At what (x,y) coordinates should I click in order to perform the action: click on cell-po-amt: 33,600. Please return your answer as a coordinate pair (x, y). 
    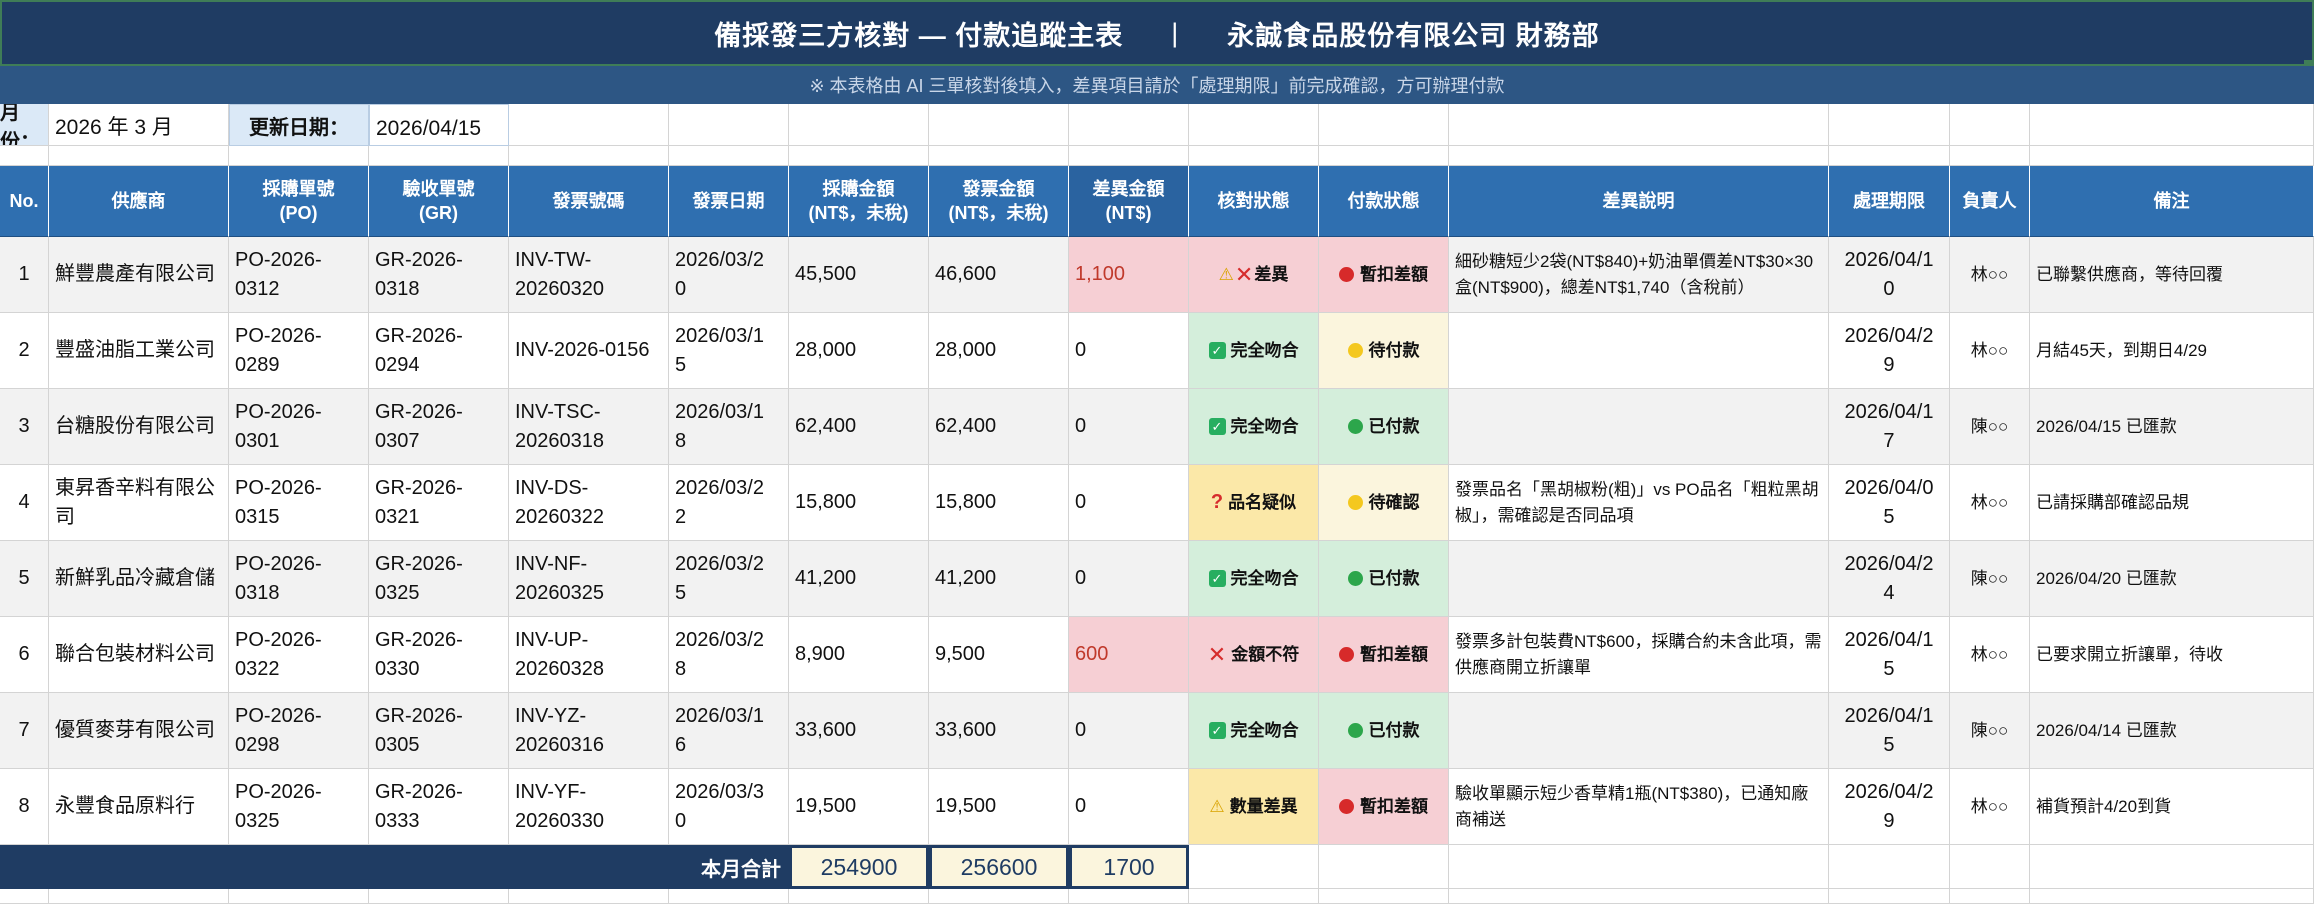
    Looking at the image, I should click on (859, 731).